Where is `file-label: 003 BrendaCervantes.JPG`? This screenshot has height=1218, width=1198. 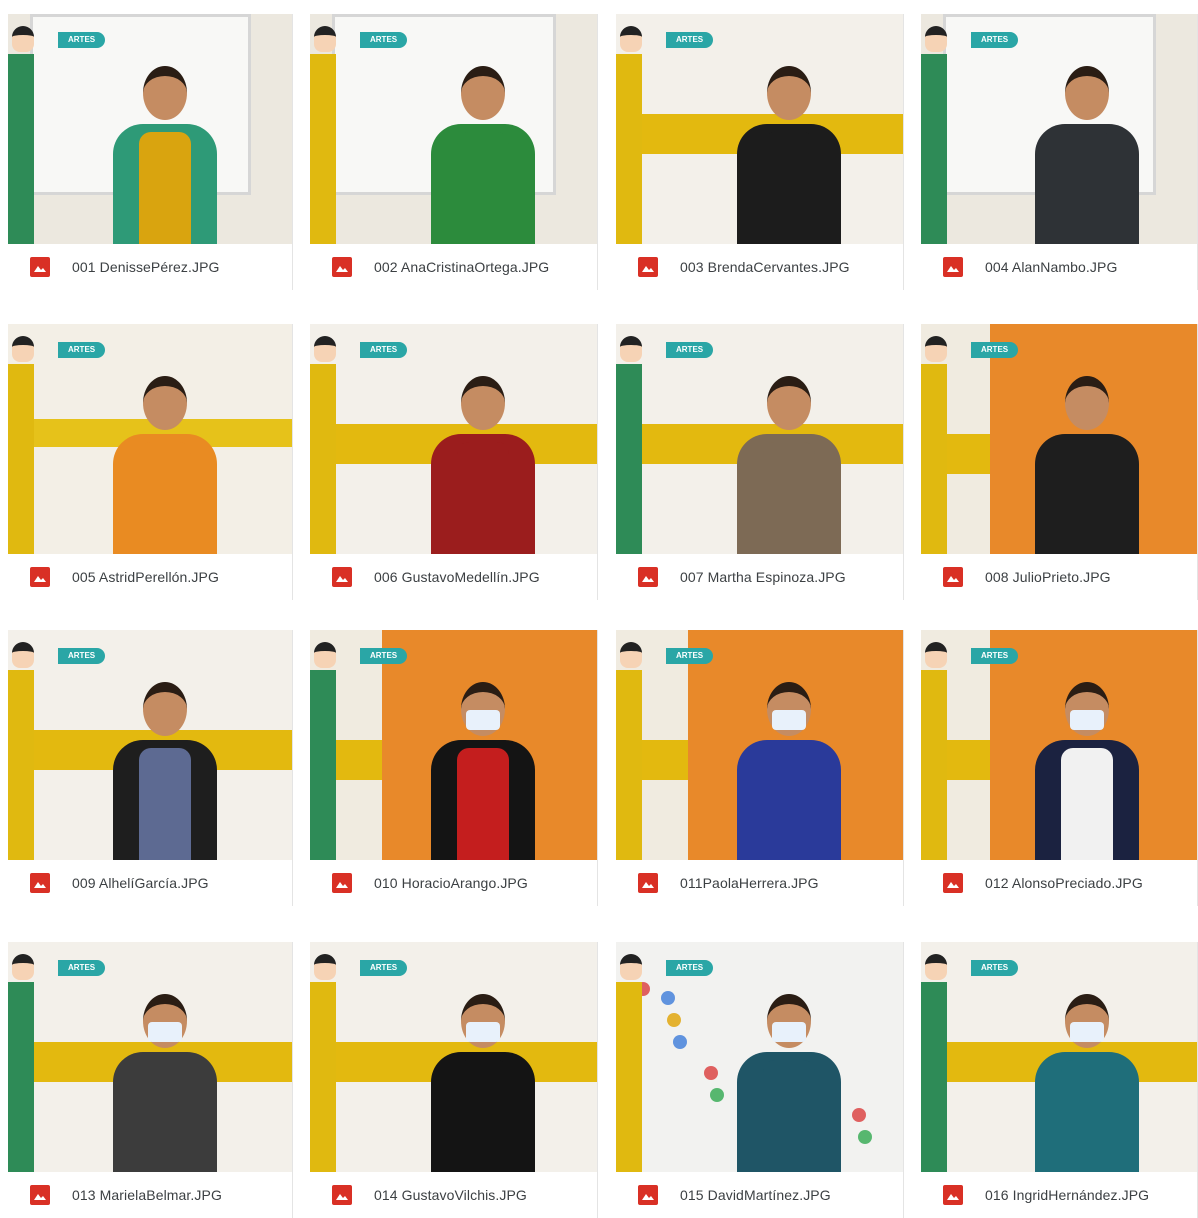 file-label: 003 BrendaCervantes.JPG is located at coordinates (759, 267).